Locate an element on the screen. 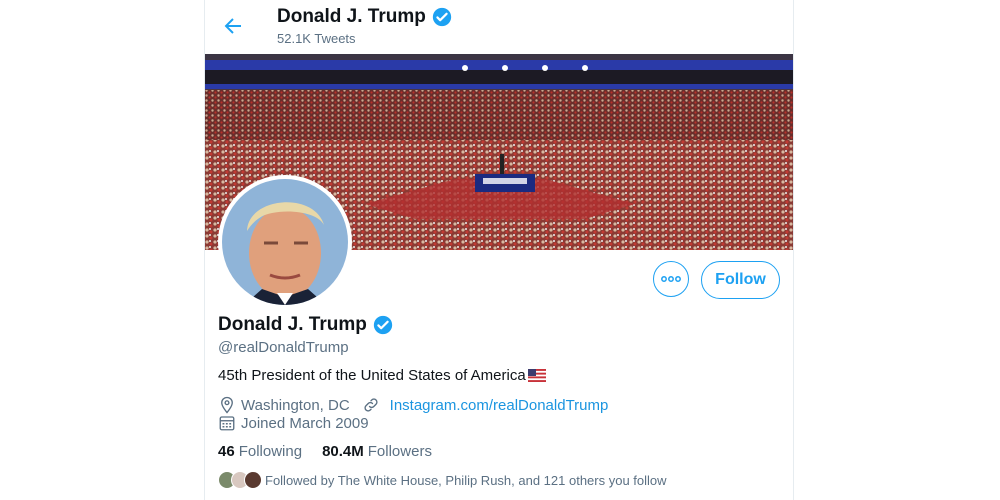 The width and height of the screenshot is (1000, 500). followers-stat: 80.4M Followers is located at coordinates (377, 451).